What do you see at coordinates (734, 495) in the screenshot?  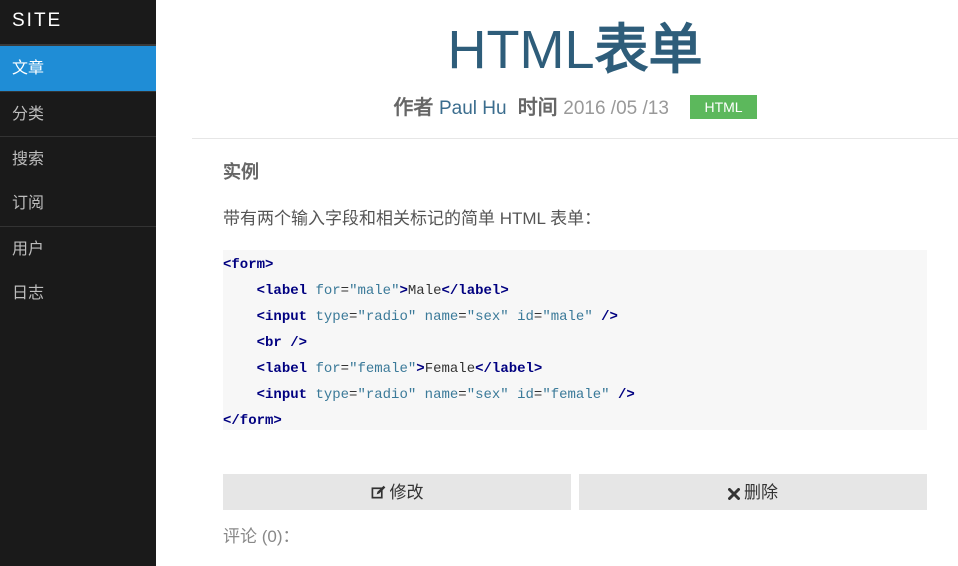 I see `close-icon` at bounding box center [734, 495].